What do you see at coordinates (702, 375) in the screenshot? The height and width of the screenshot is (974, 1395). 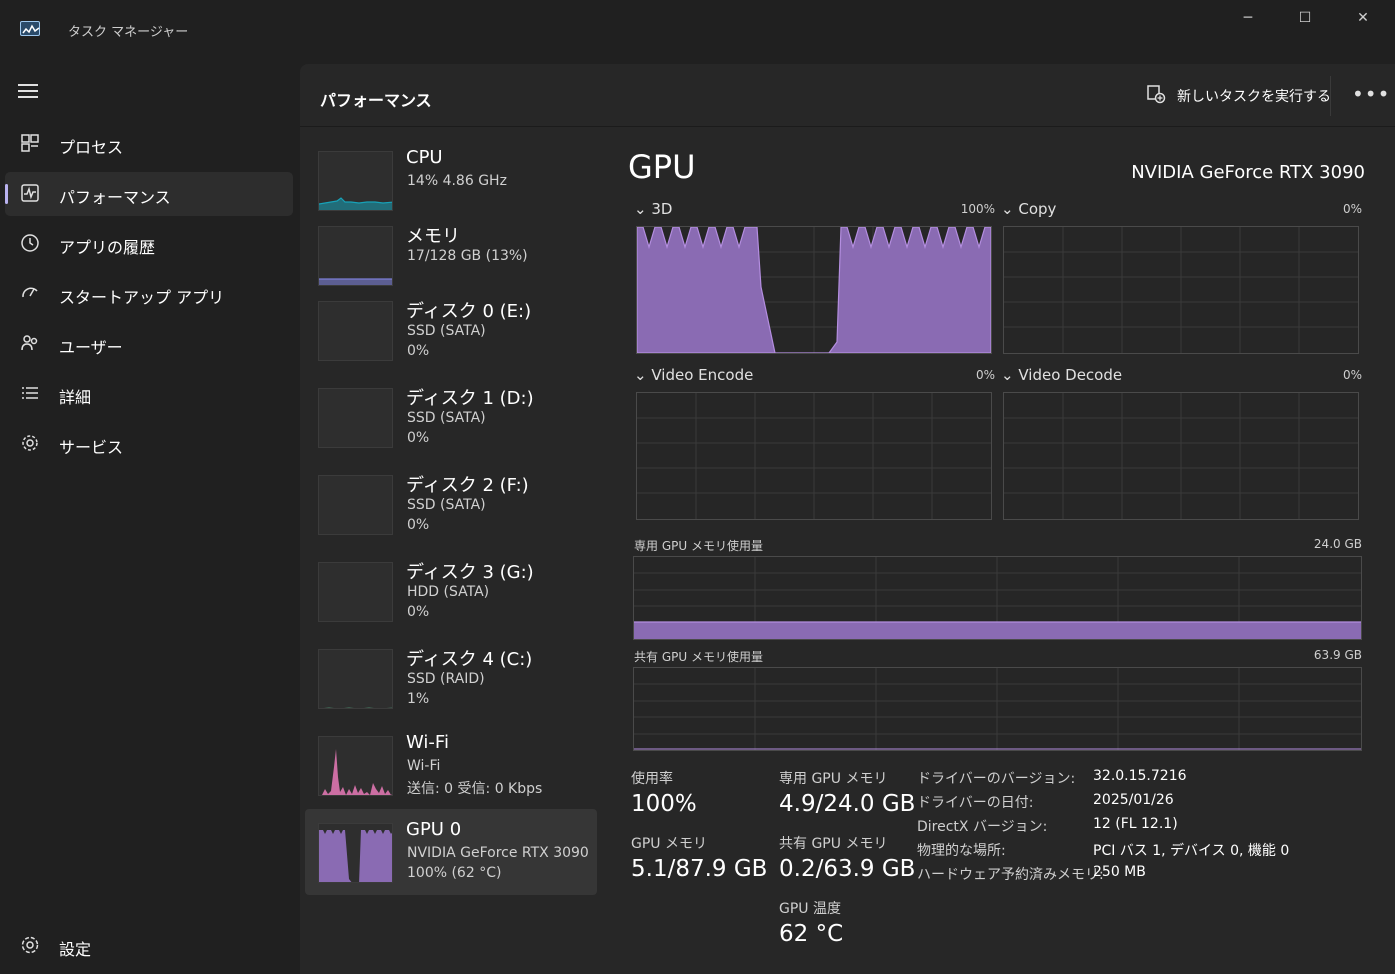 I see `engine-label: Video Encode` at bounding box center [702, 375].